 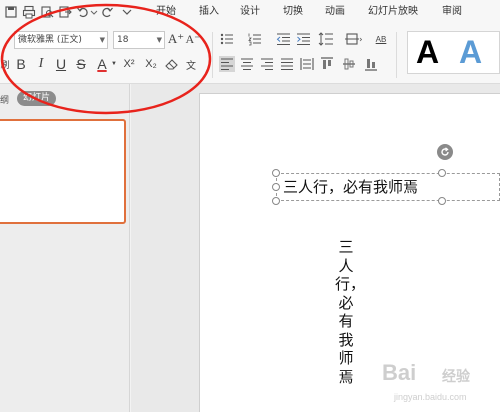 What do you see at coordinates (350, 312) in the screenshot?
I see `vertical-text: 三人行，必有我师焉` at bounding box center [350, 312].